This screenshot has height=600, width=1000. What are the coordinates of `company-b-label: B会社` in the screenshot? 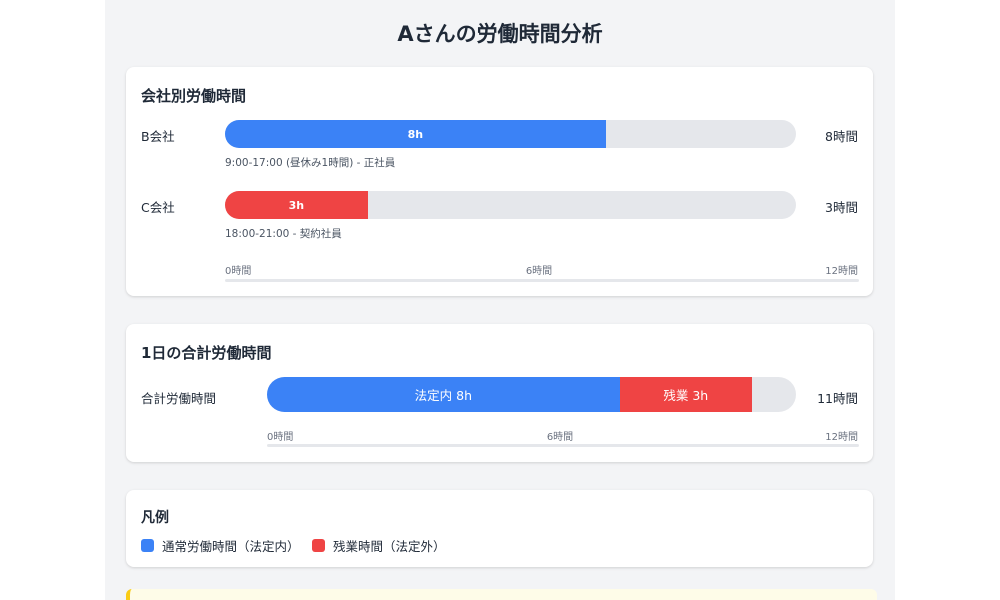 It's located at (158, 136).